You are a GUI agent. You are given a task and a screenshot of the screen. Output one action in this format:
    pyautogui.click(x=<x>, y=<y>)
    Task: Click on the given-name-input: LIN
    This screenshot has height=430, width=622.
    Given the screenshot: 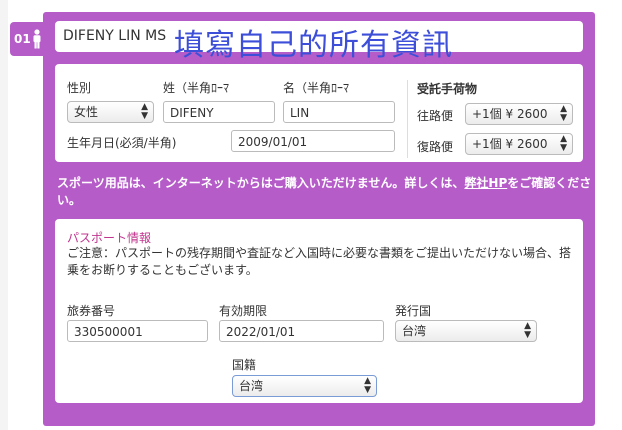 What is the action you would take?
    pyautogui.click(x=339, y=112)
    